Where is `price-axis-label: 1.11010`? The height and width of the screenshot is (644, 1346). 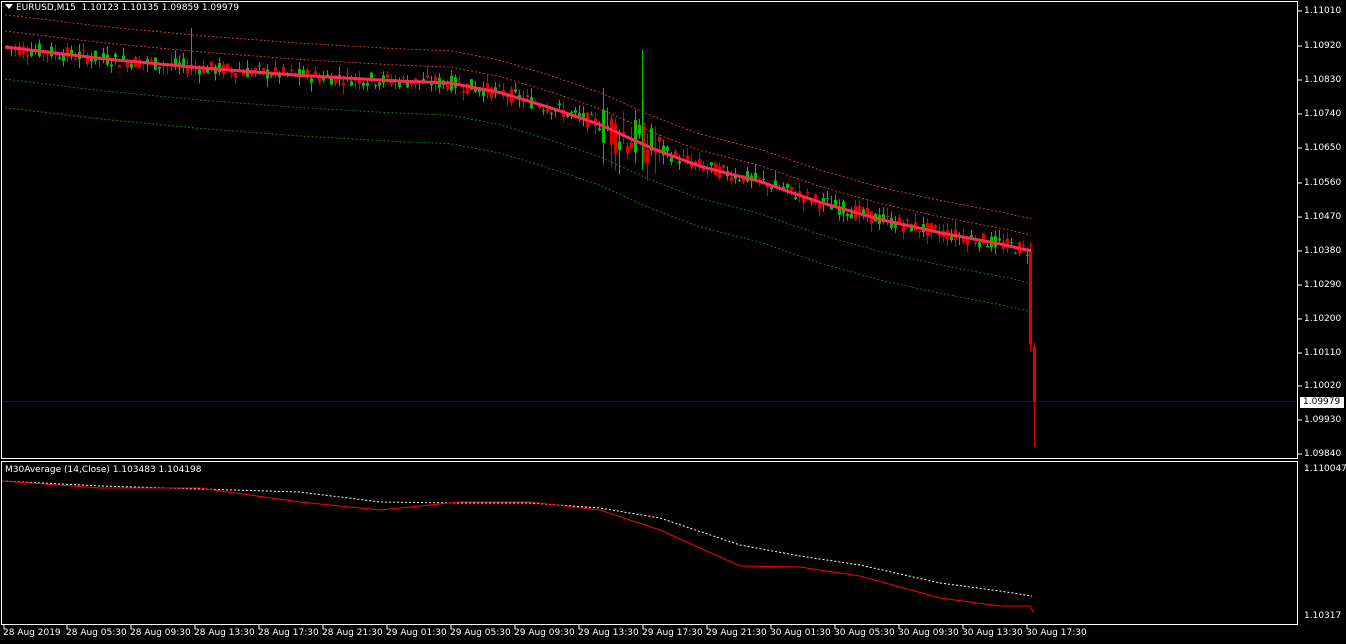
price-axis-label: 1.11010 is located at coordinates (1323, 11).